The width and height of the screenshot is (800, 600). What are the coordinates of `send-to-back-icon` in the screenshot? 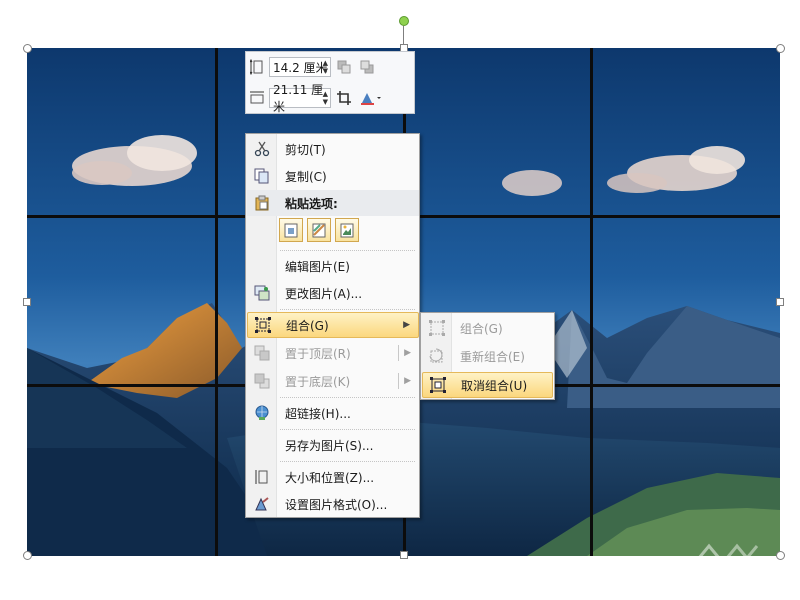 It's located at (262, 381).